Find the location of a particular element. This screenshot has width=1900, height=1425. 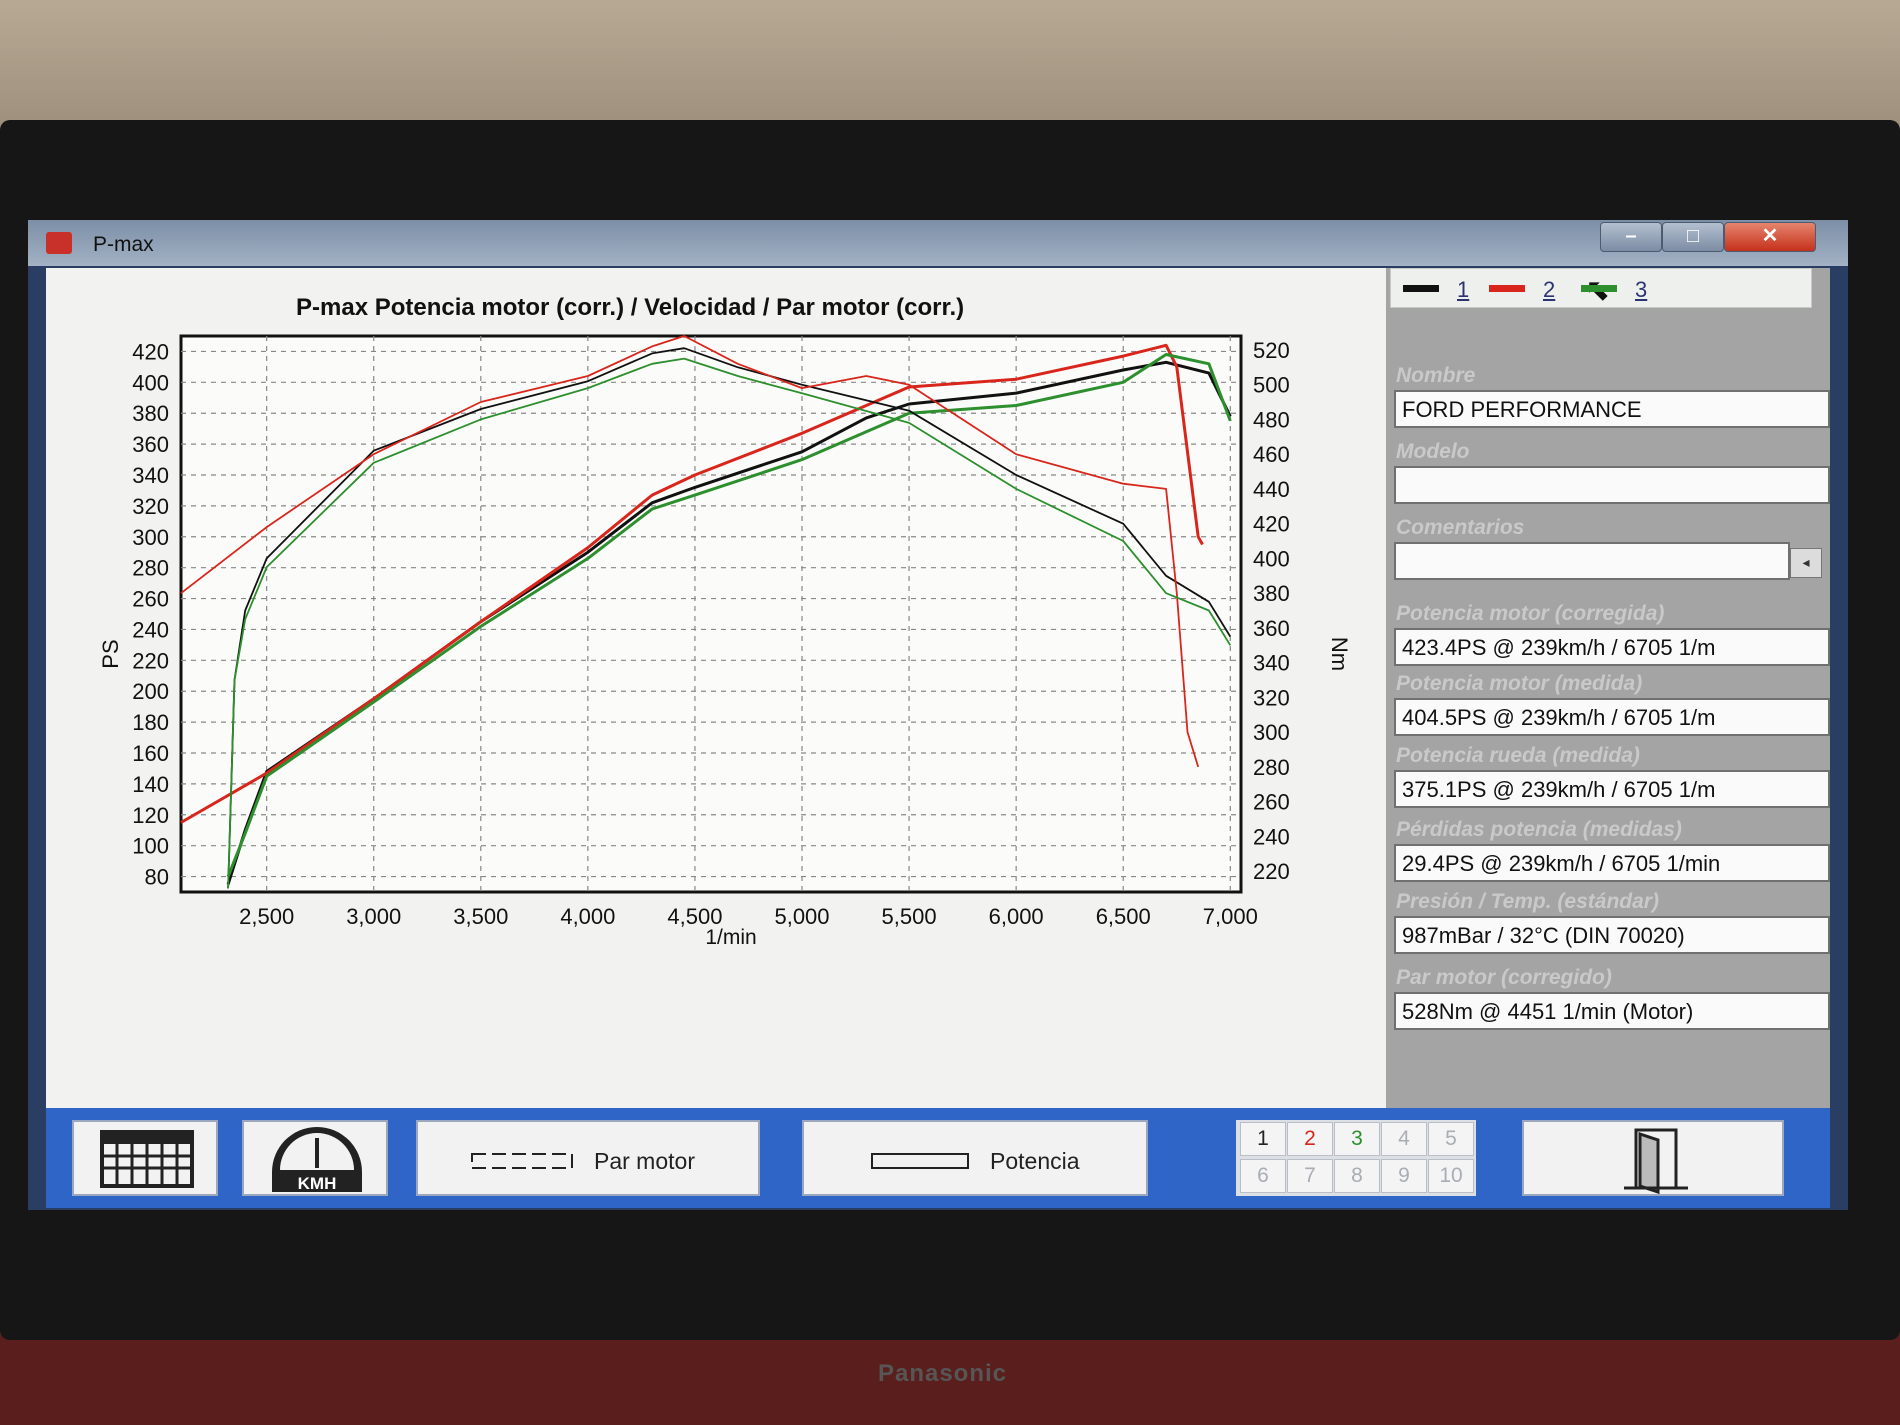

y2-tick-label: 480 is located at coordinates (1271, 419).